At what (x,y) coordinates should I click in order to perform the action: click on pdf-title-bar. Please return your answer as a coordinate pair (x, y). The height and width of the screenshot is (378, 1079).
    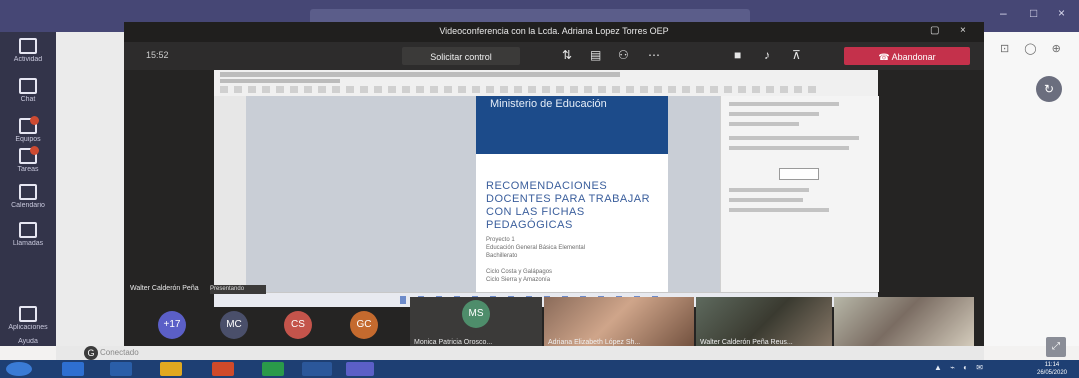
    Looking at the image, I should click on (420, 74).